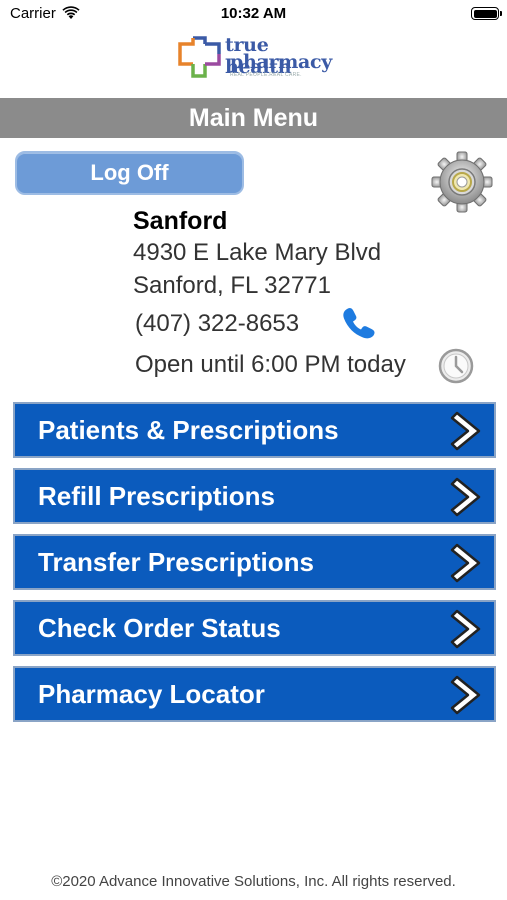 The width and height of the screenshot is (507, 900). What do you see at coordinates (129, 173) in the screenshot?
I see `log-off-button: Log Off` at bounding box center [129, 173].